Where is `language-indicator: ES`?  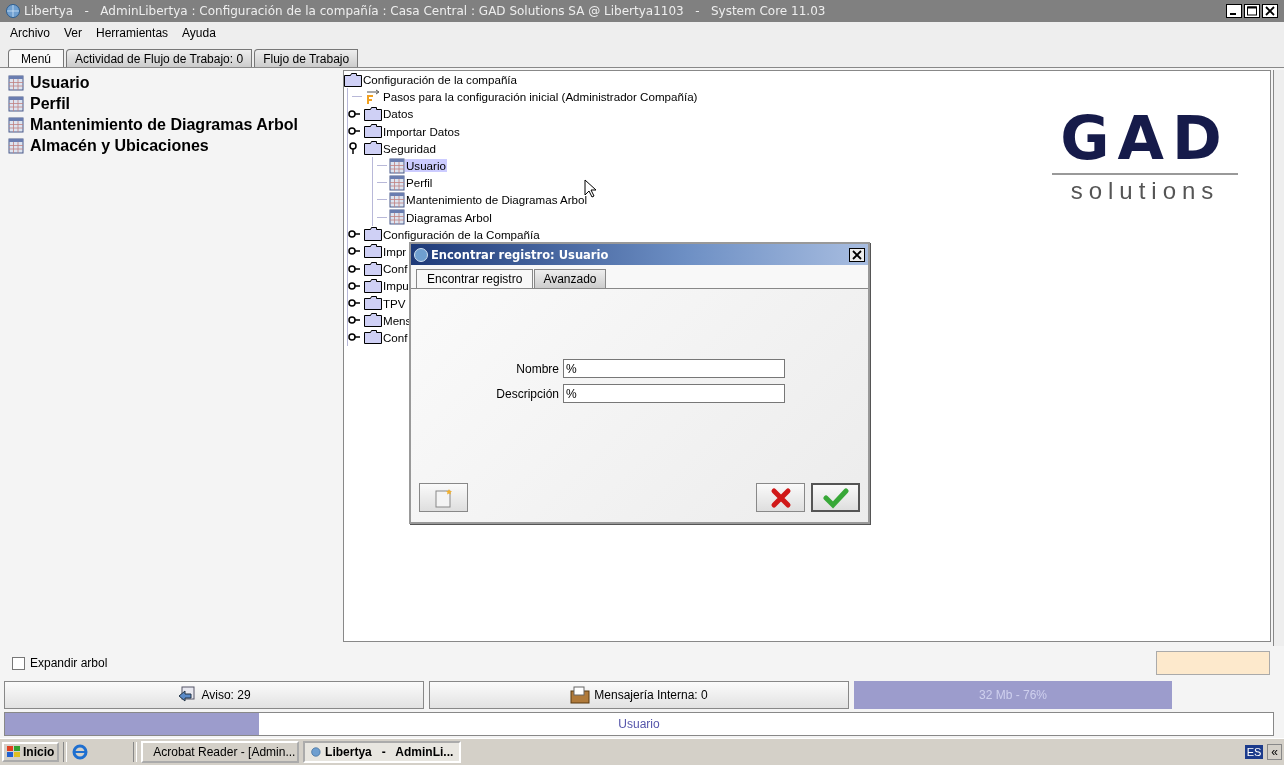 language-indicator: ES is located at coordinates (1254, 752).